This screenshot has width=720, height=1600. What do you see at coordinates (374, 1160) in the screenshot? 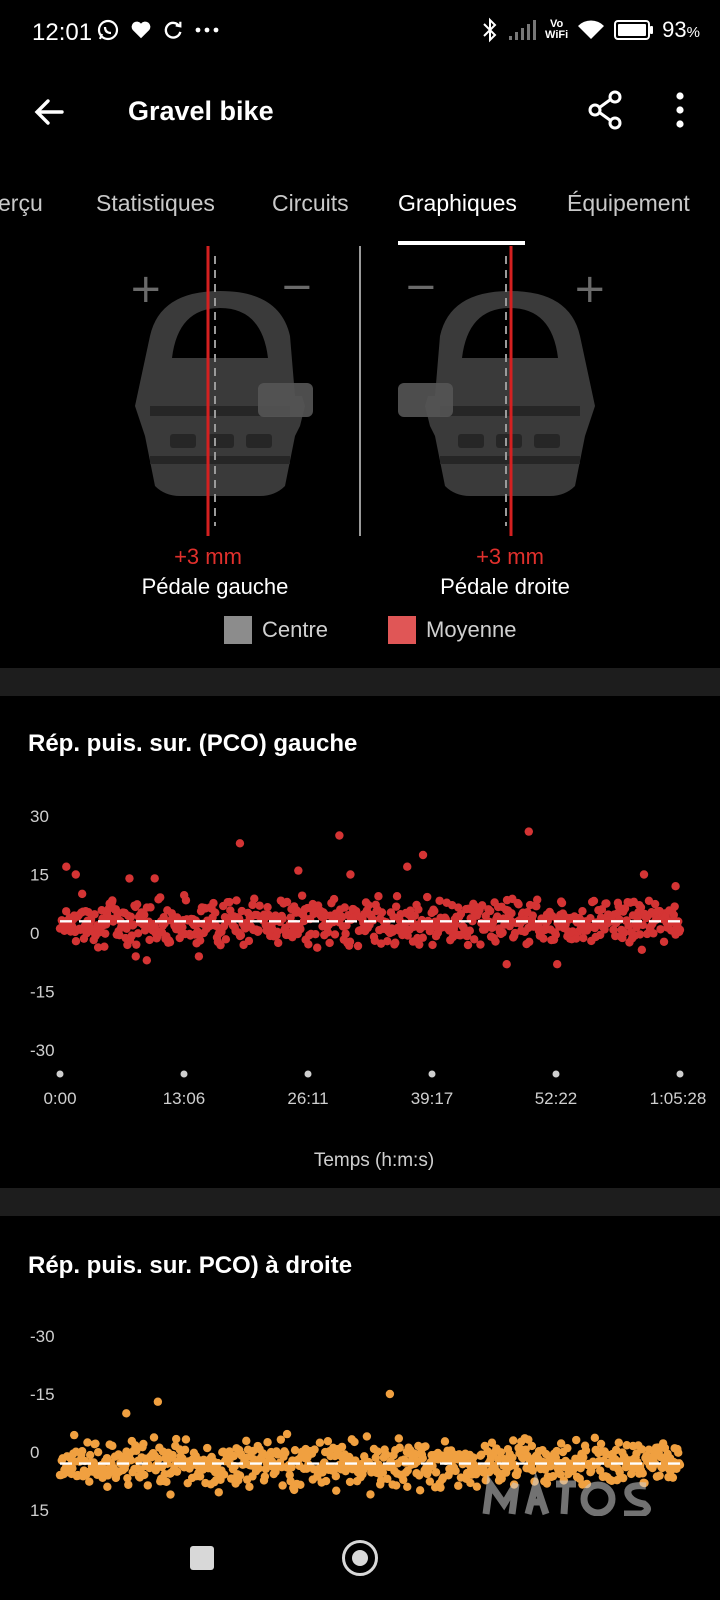
I see `chart-left-xlabel: Temps (h:m:s)` at bounding box center [374, 1160].